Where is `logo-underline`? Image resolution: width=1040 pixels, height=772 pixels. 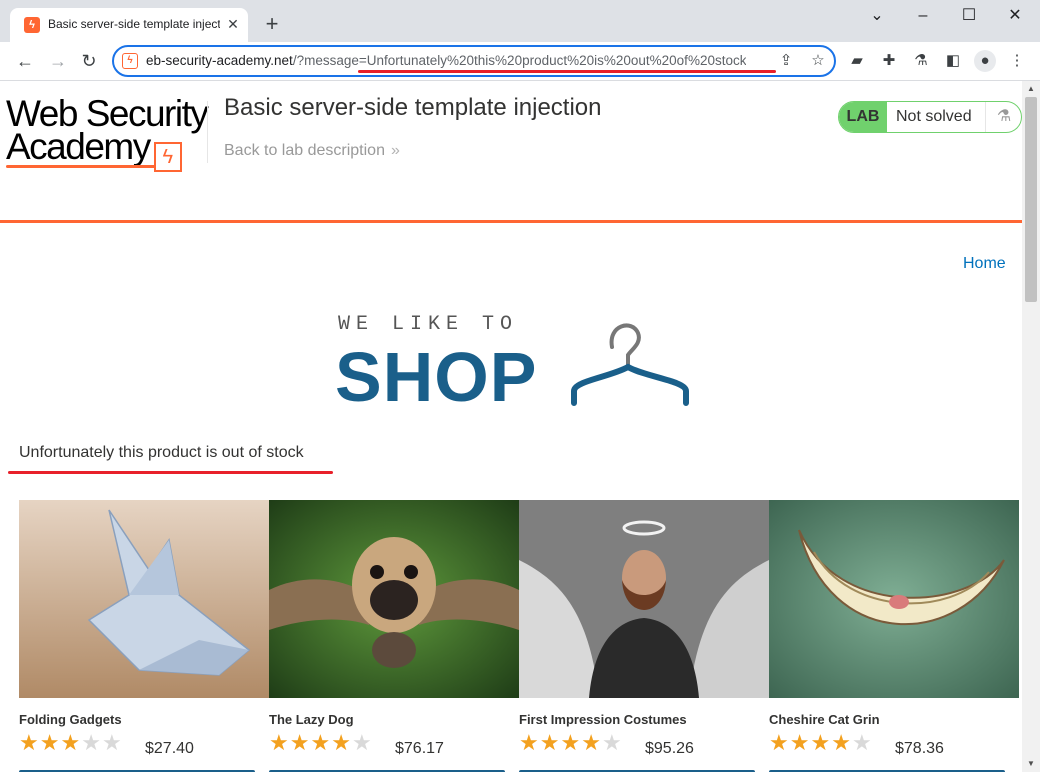
logo-underline is located at coordinates (81, 166).